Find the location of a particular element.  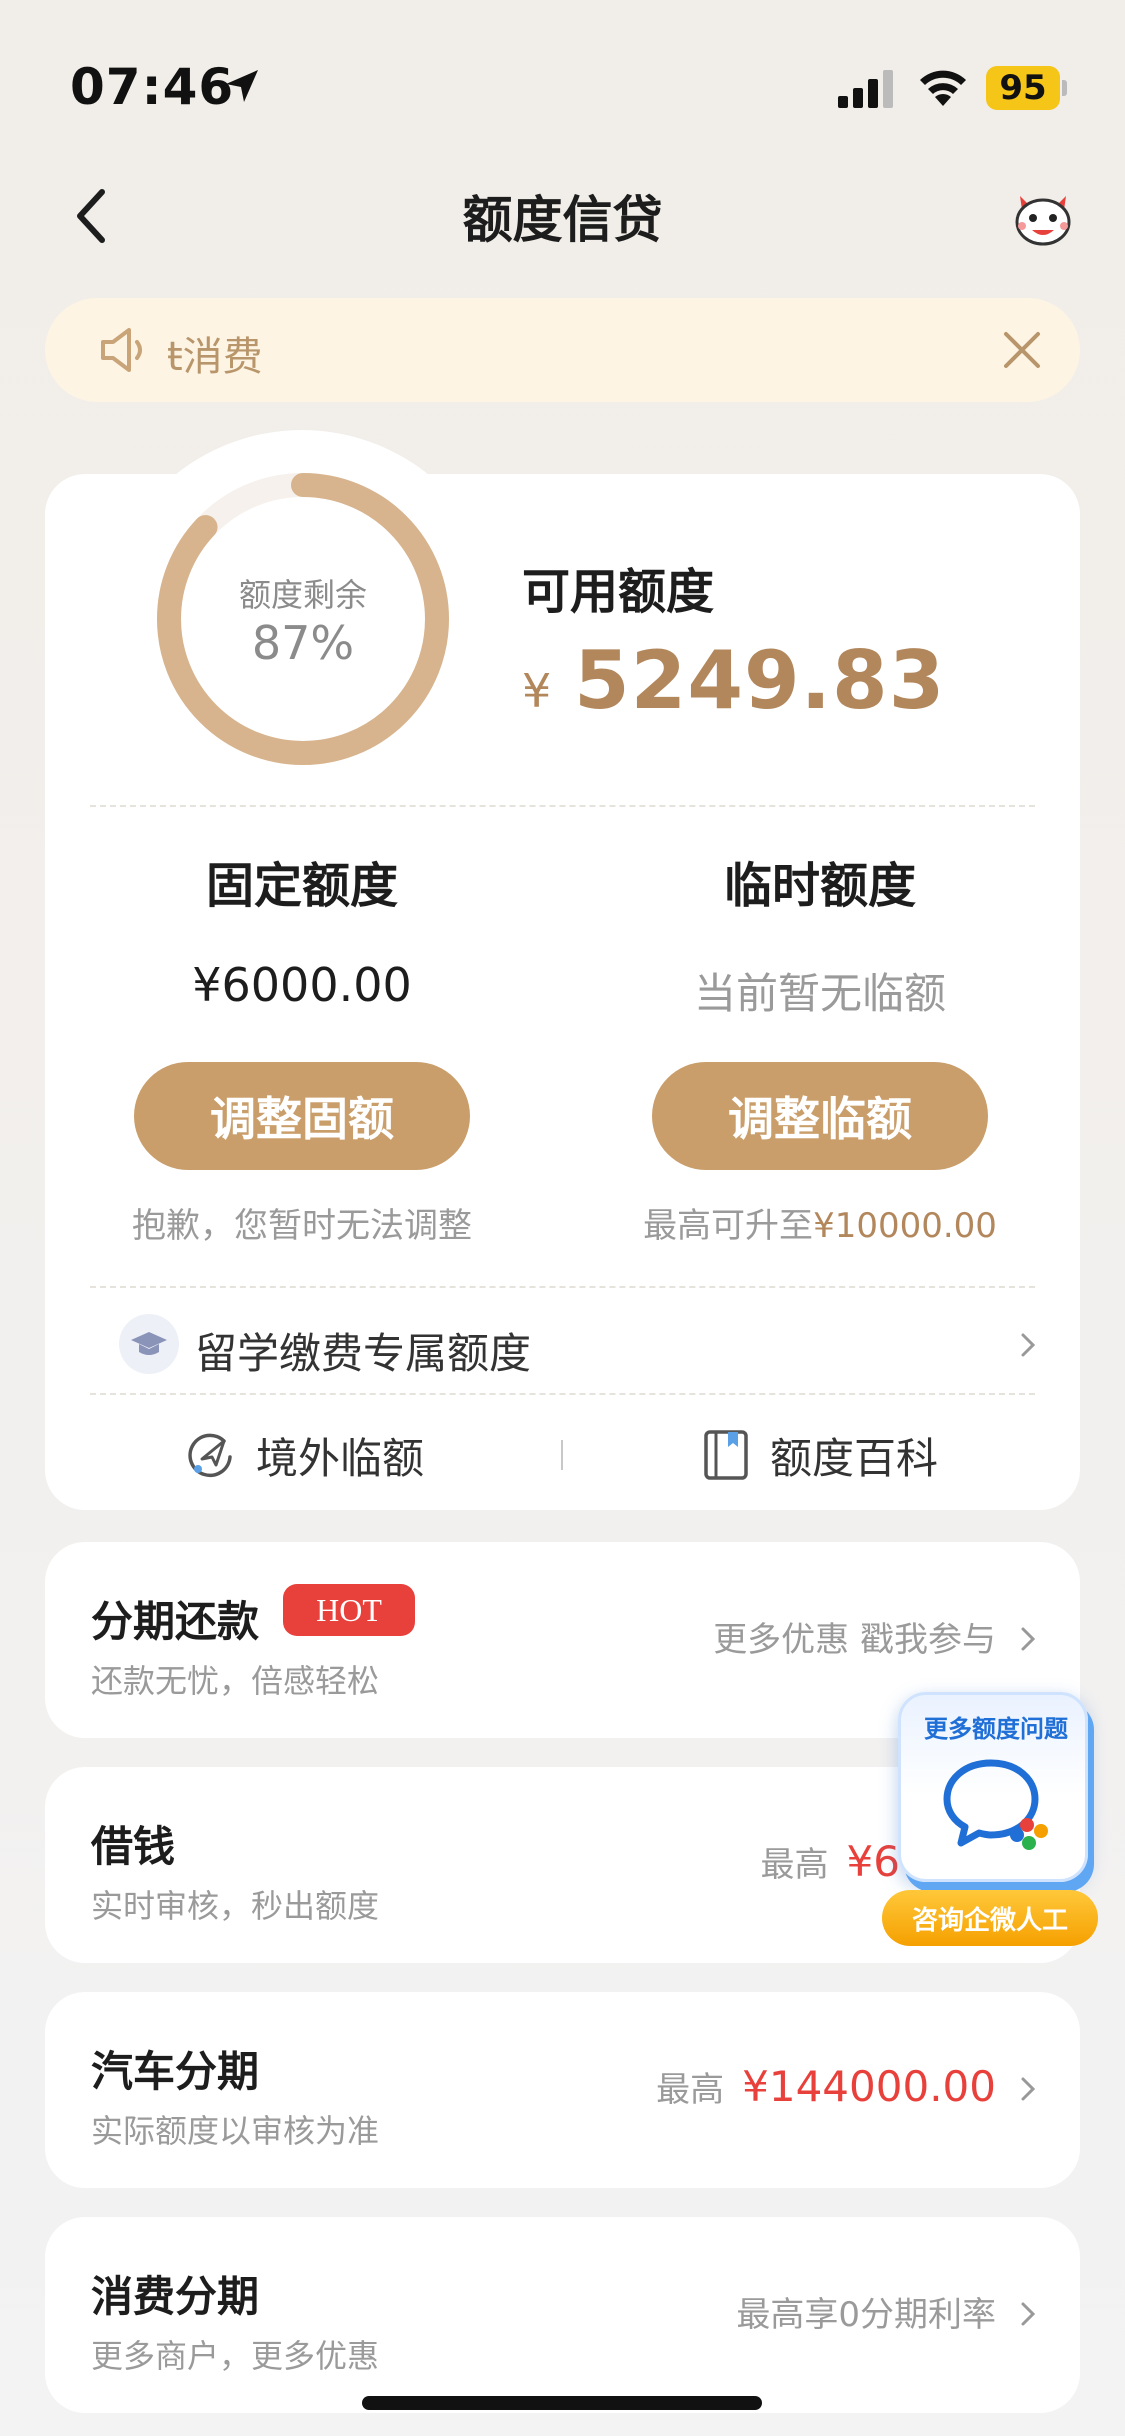

list-item-subtitle: 还款无忧，倍感轻松 is located at coordinates (235, 1681).